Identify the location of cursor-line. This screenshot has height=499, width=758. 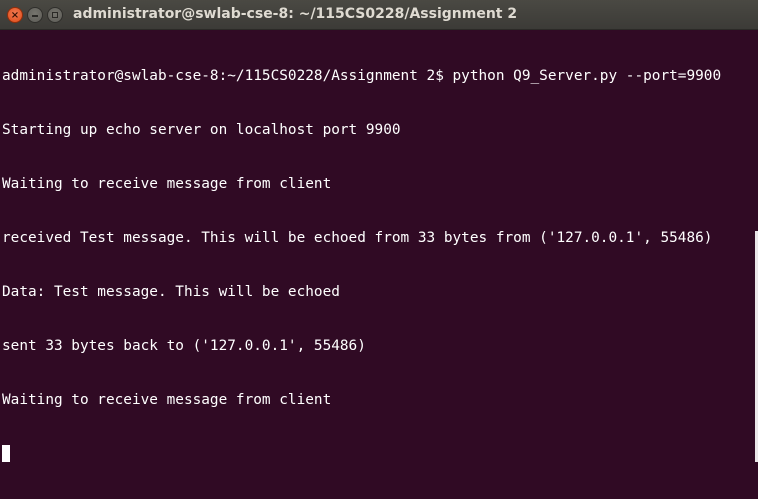
(376, 454).